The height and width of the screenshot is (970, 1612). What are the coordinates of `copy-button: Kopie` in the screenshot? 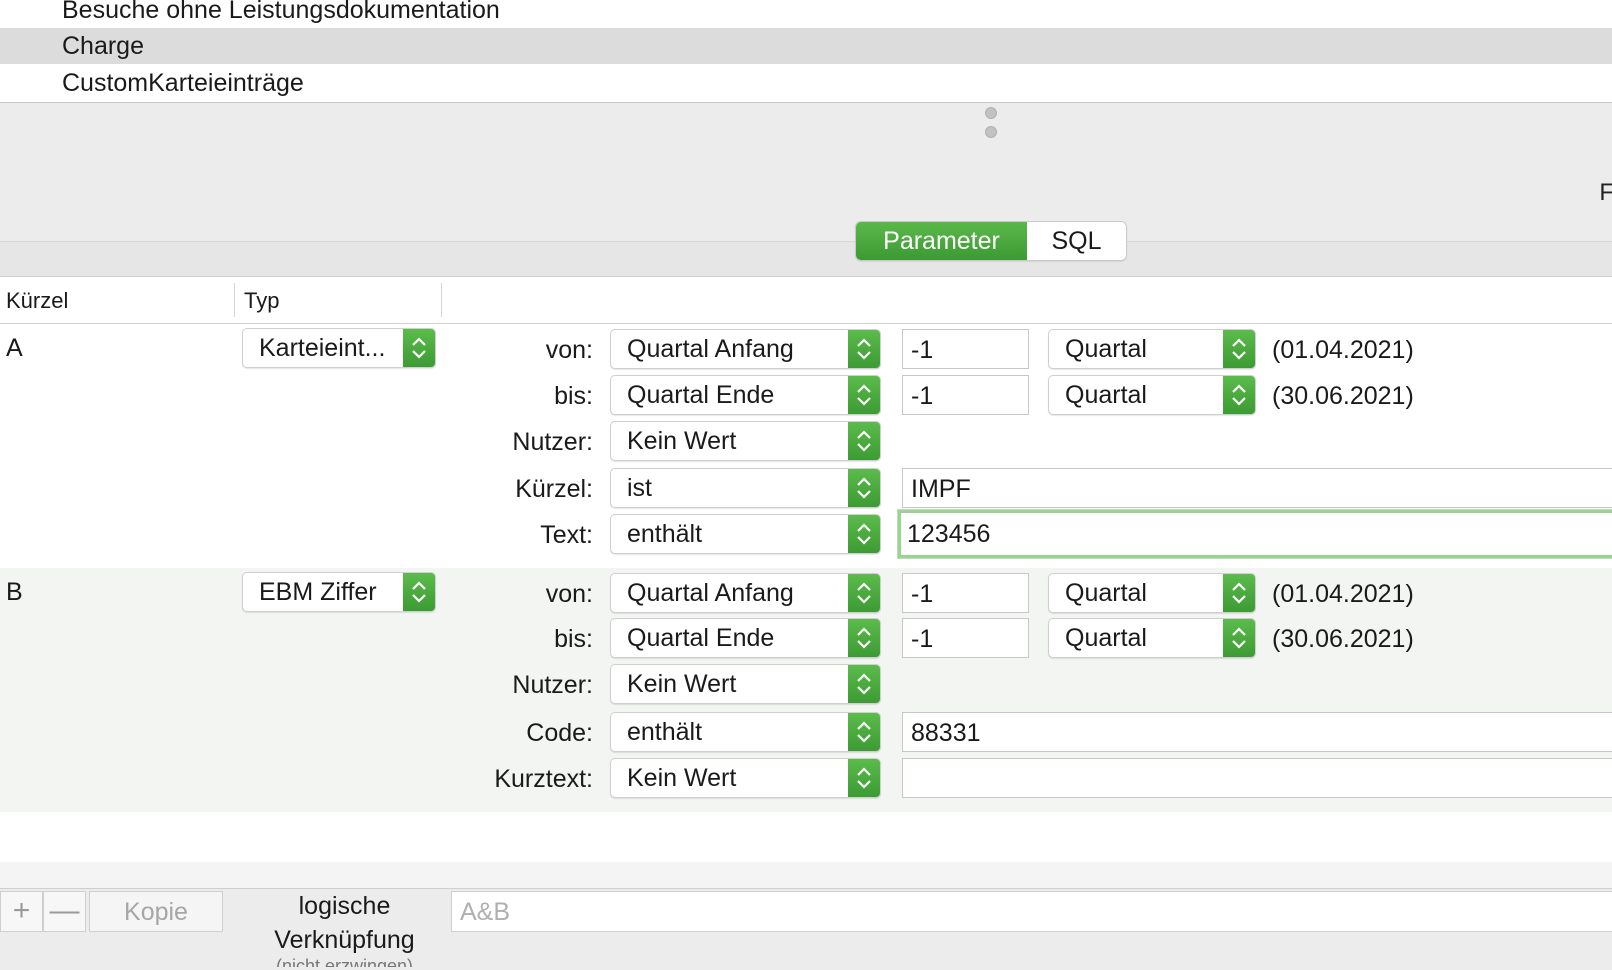 It's located at (156, 911).